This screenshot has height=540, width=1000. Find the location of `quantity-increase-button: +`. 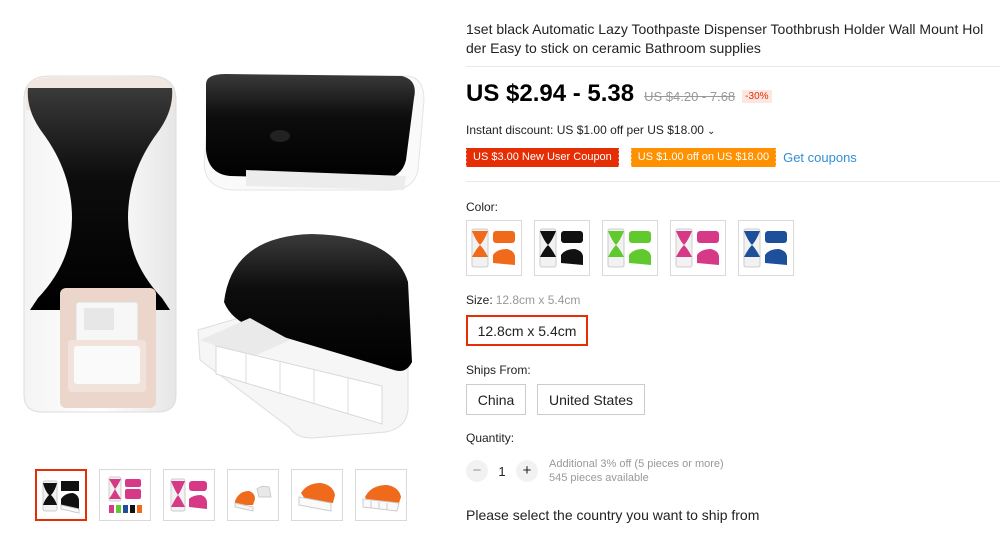

quantity-increase-button: + is located at coordinates (527, 471).